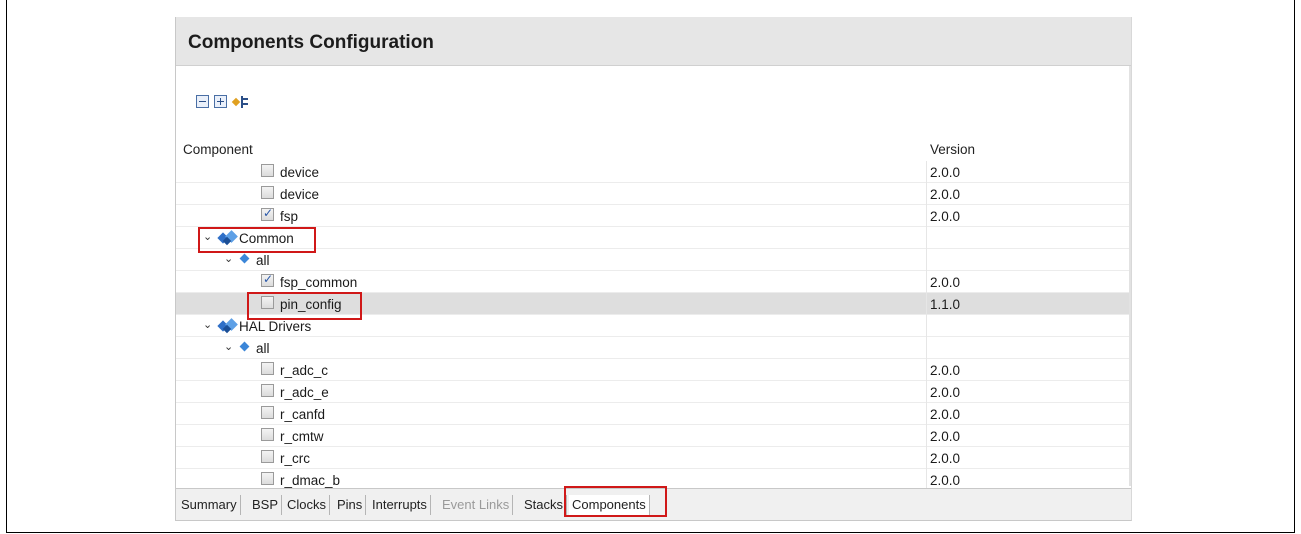  I want to click on tab-components: Components, so click(609, 505).